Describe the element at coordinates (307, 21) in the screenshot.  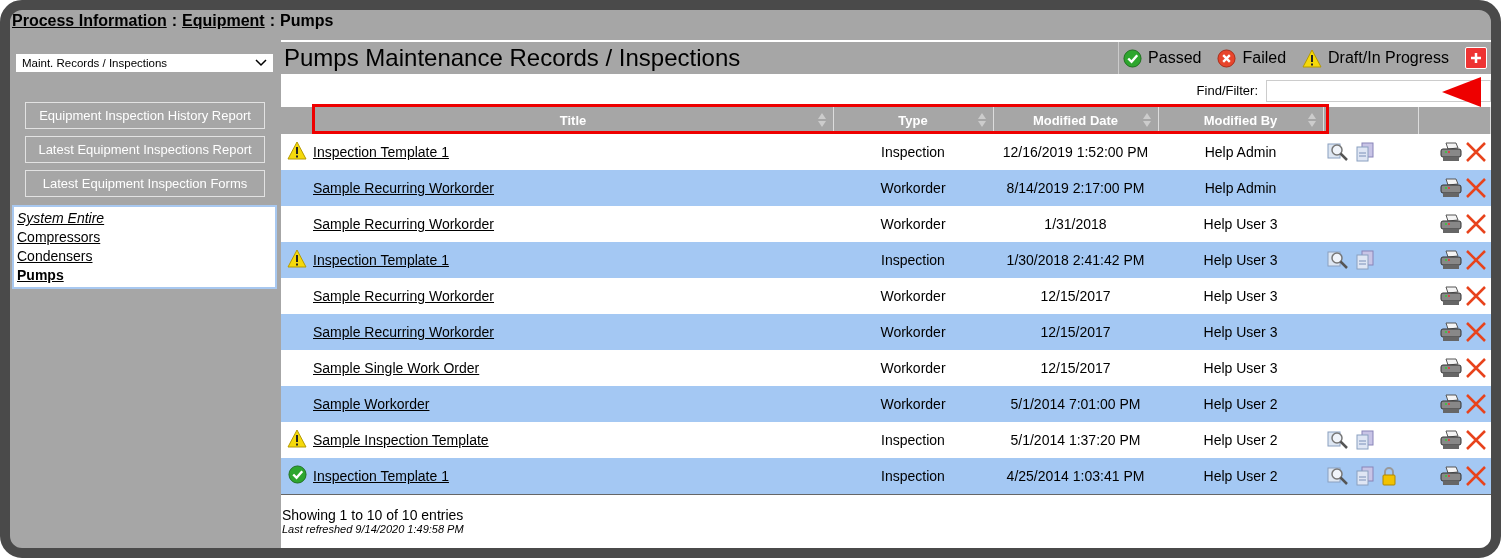
I see `breadcrumb-current: Pumps` at that location.